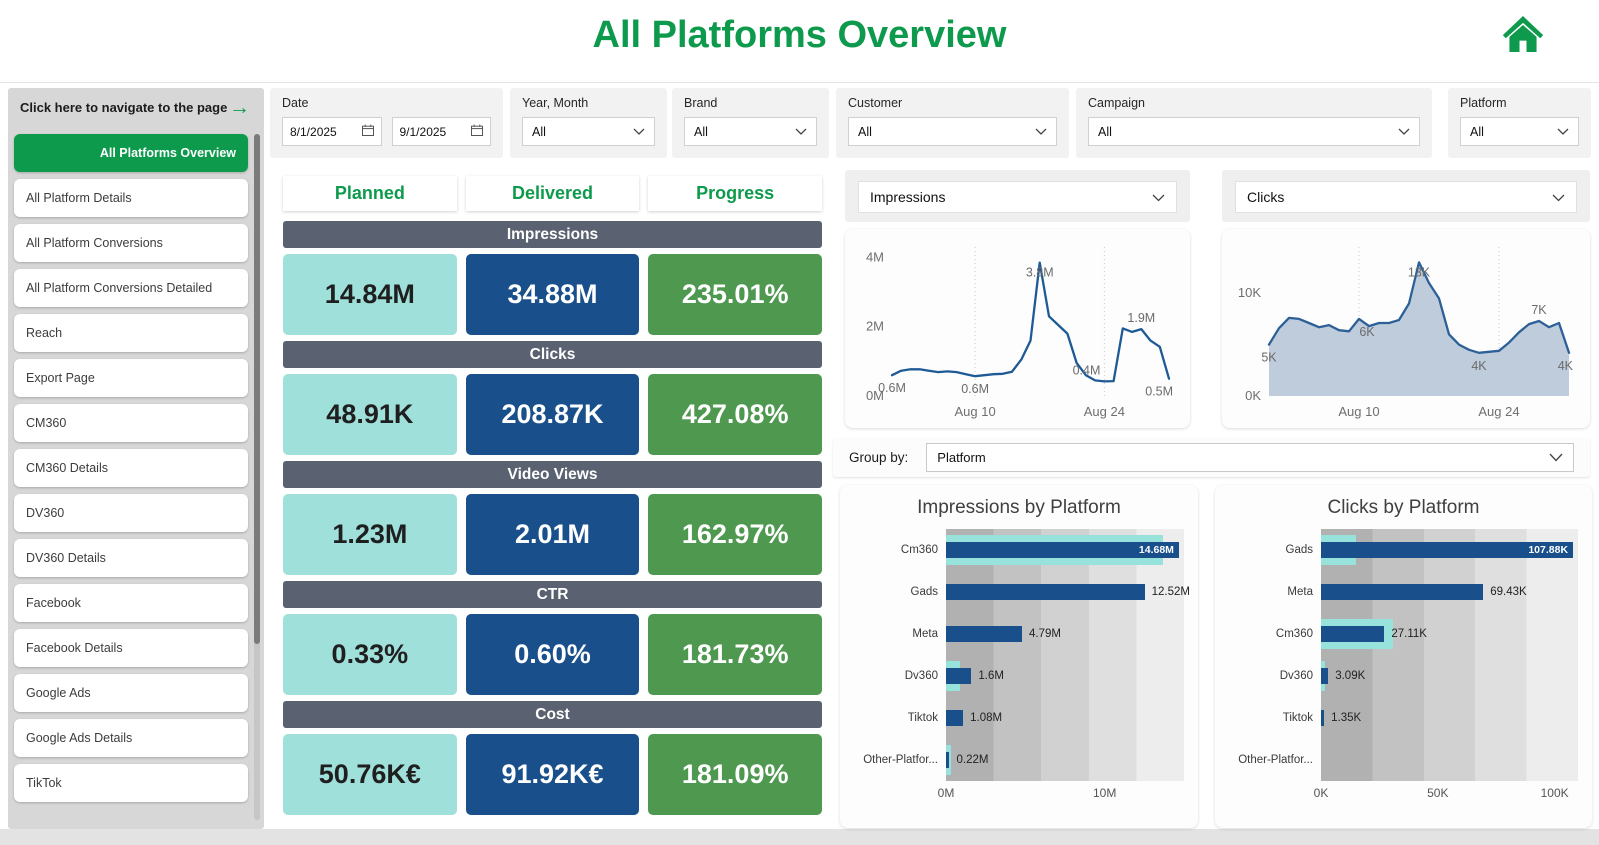  Describe the element at coordinates (1446, 792) in the screenshot. I see `clicks-bars-x-axis: 0K 50K 100K` at that location.